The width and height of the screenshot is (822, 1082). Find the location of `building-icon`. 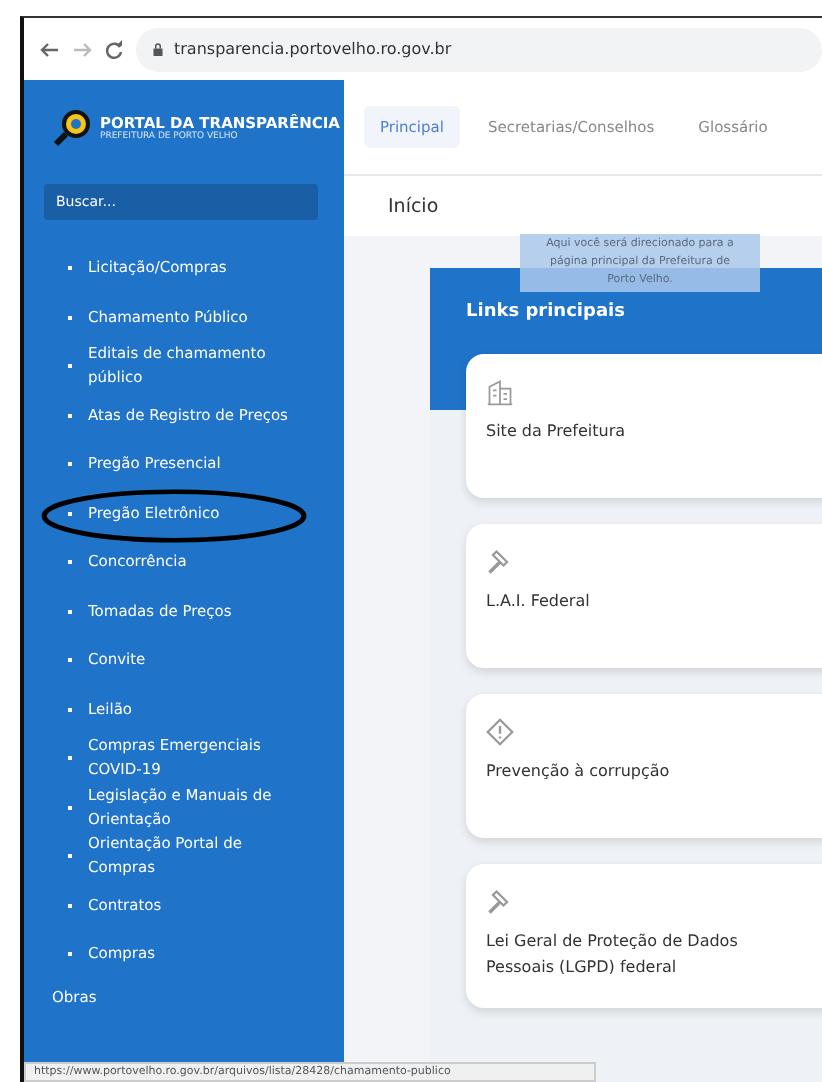

building-icon is located at coordinates (500, 392).